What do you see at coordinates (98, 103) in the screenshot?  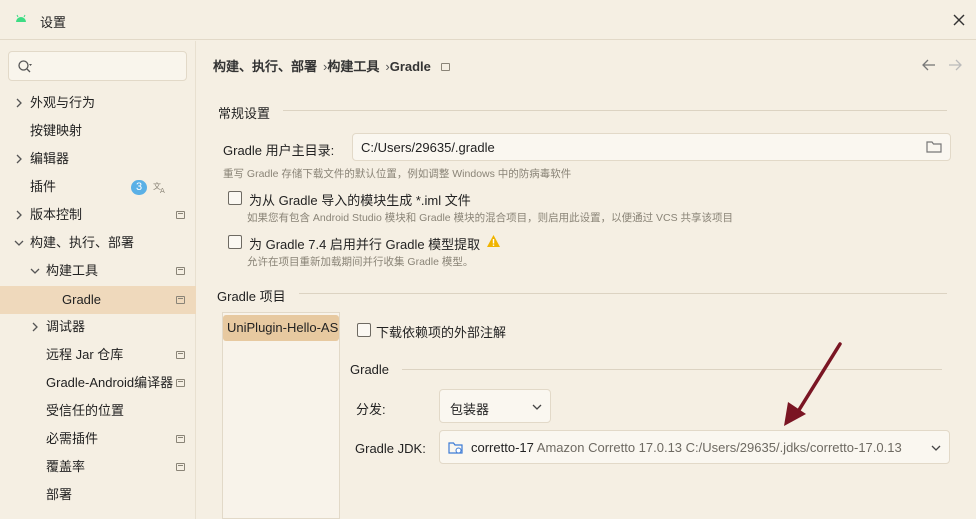 I see `sidebar-item-appearance: 外观与行为` at bounding box center [98, 103].